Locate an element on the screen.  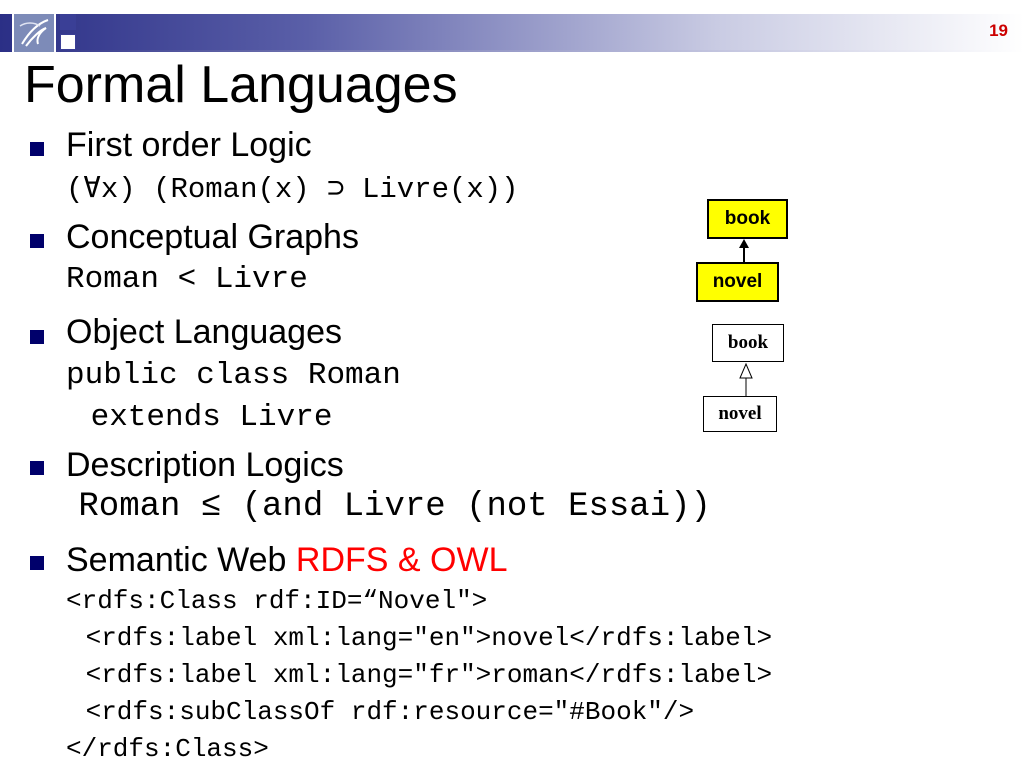
code-object-languages-line-2: extends Livre is located at coordinates (202, 417).